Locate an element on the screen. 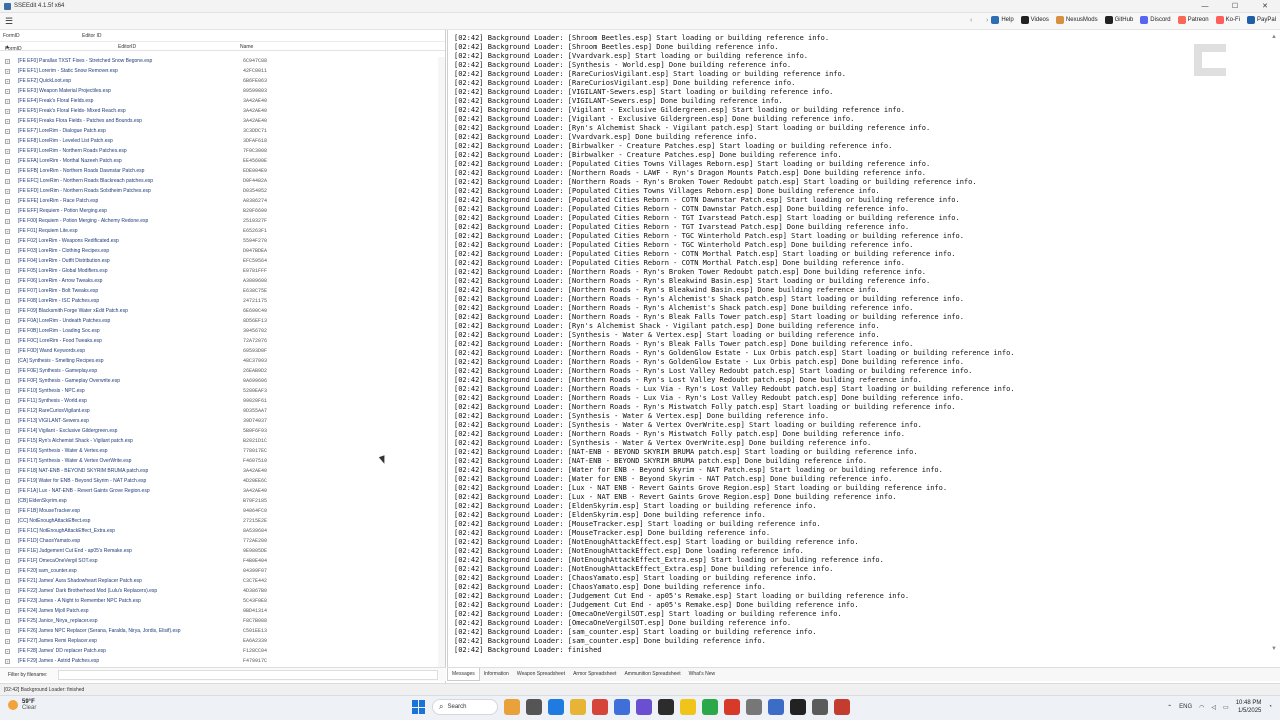 The height and width of the screenshot is (720, 1280). tree-row: + [FE F1F] OmecaOneVergil SOT.esp F4B0E404 is located at coordinates (218, 562).